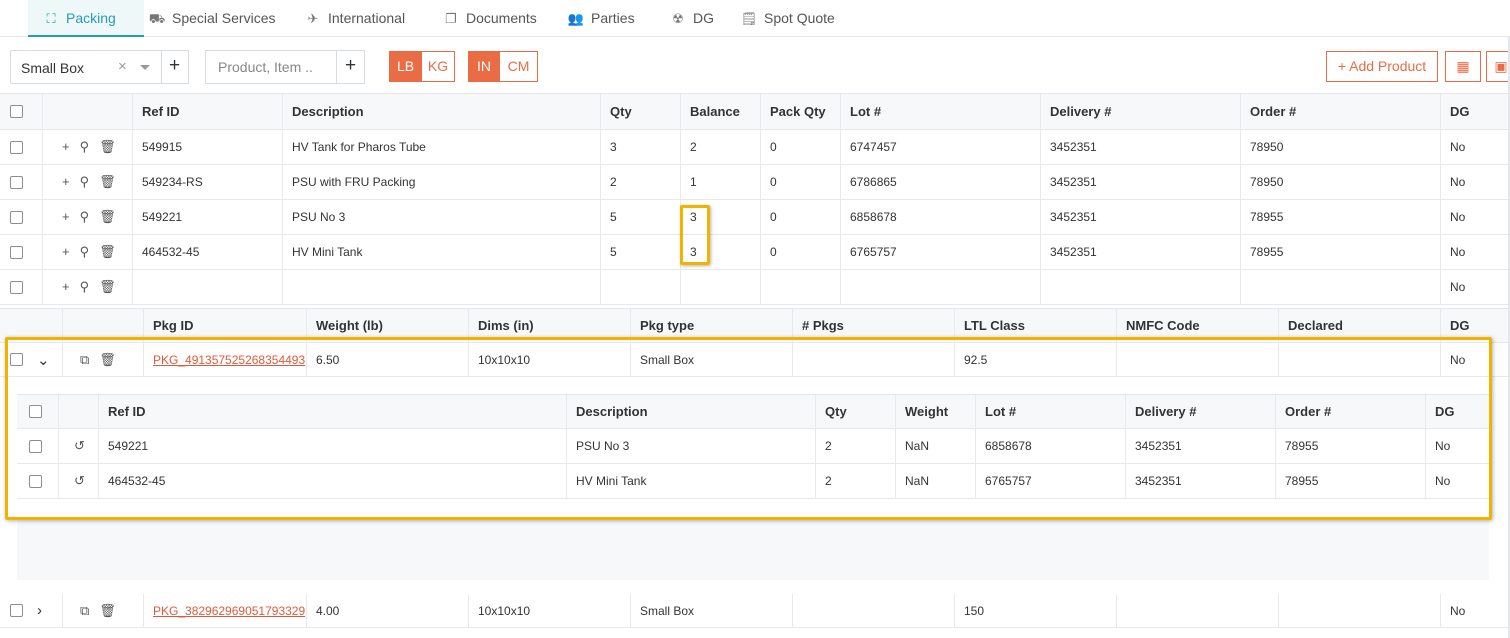 The width and height of the screenshot is (1510, 638). What do you see at coordinates (484, 66) in the screenshot?
I see `unit-in-toggle: IN` at bounding box center [484, 66].